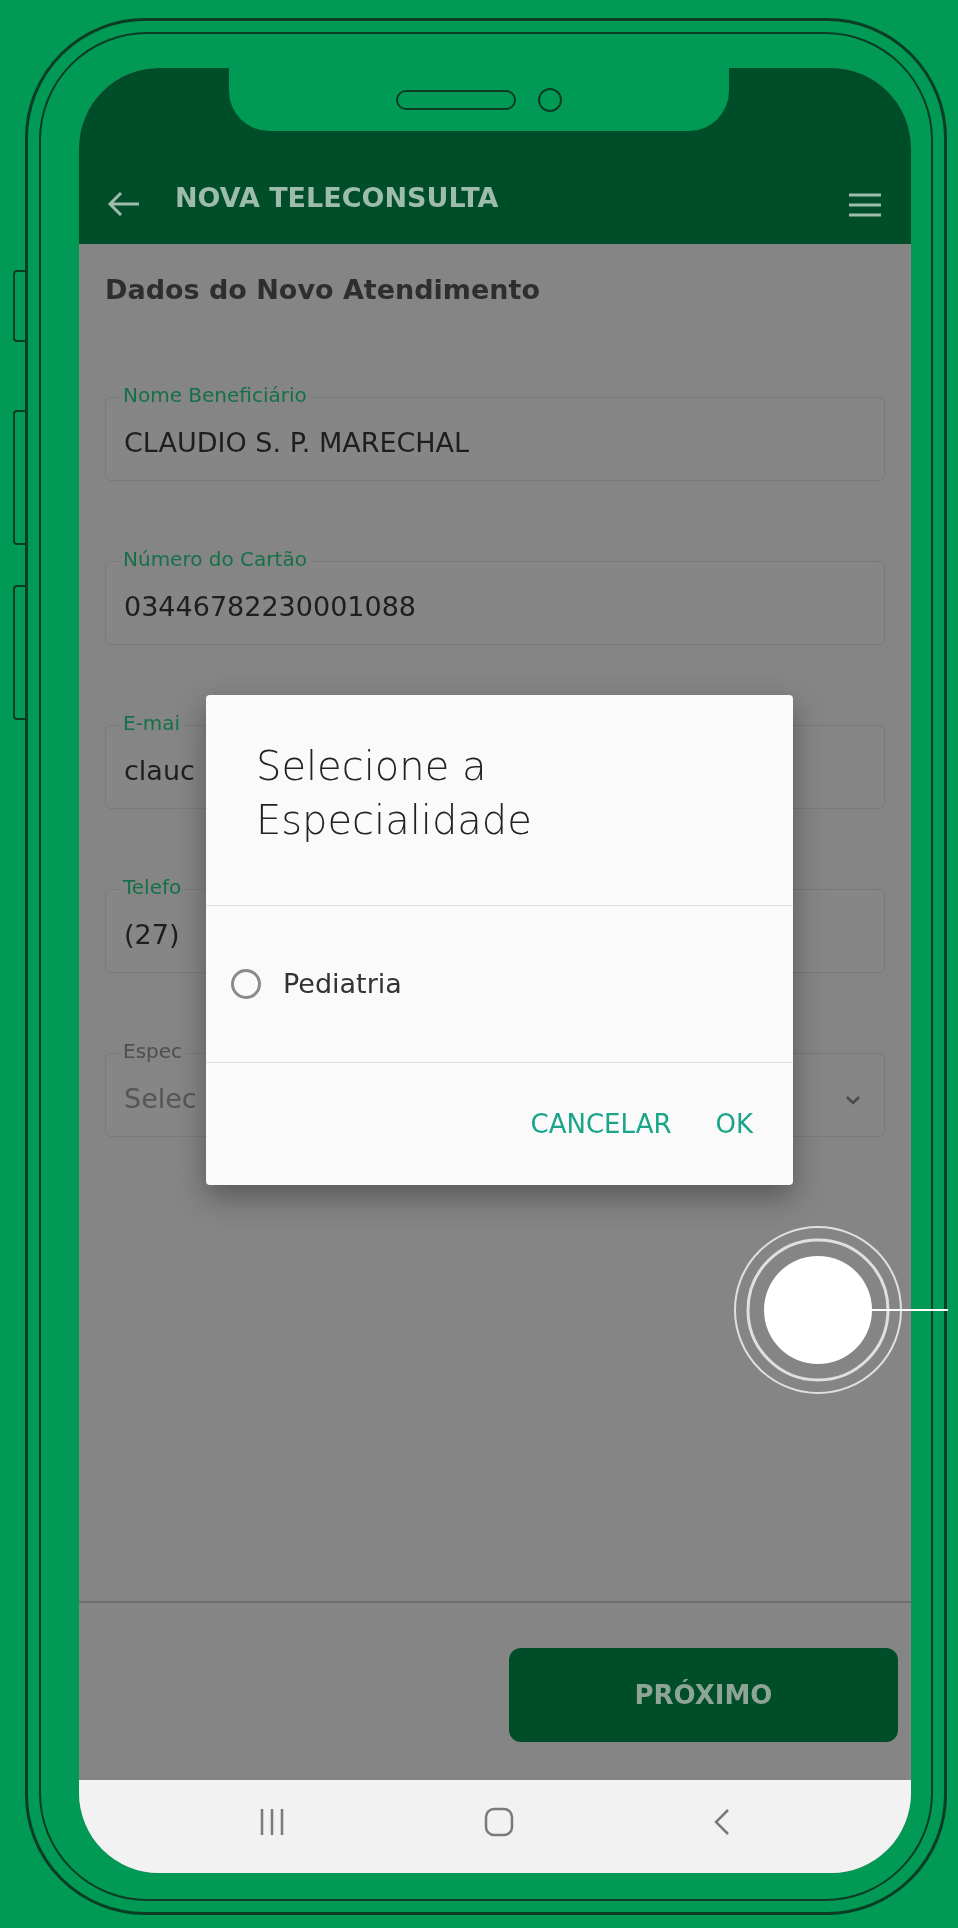 This screenshot has width=958, height=1928. Describe the element at coordinates (272, 1821) in the screenshot. I see `recent-apps-icon` at that location.